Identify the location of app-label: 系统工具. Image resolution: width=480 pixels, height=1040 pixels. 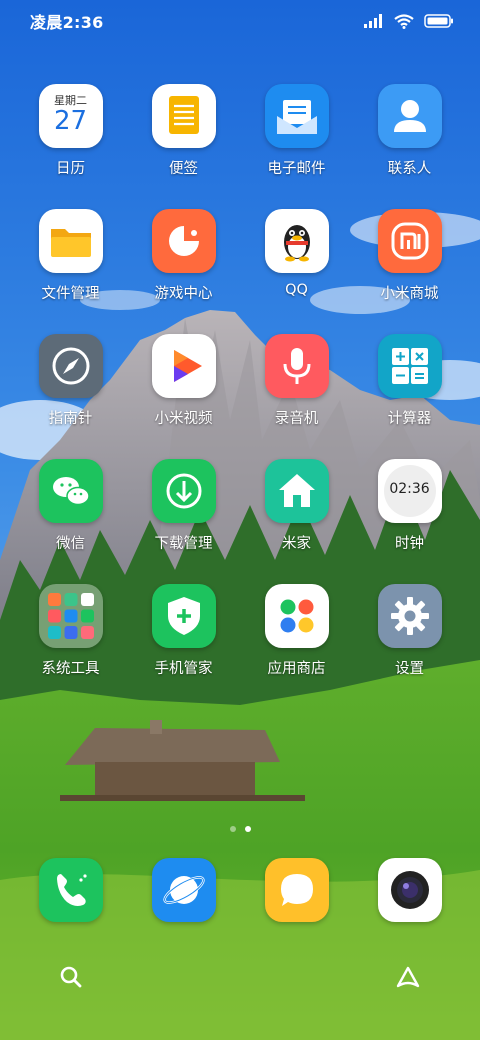
(70, 669).